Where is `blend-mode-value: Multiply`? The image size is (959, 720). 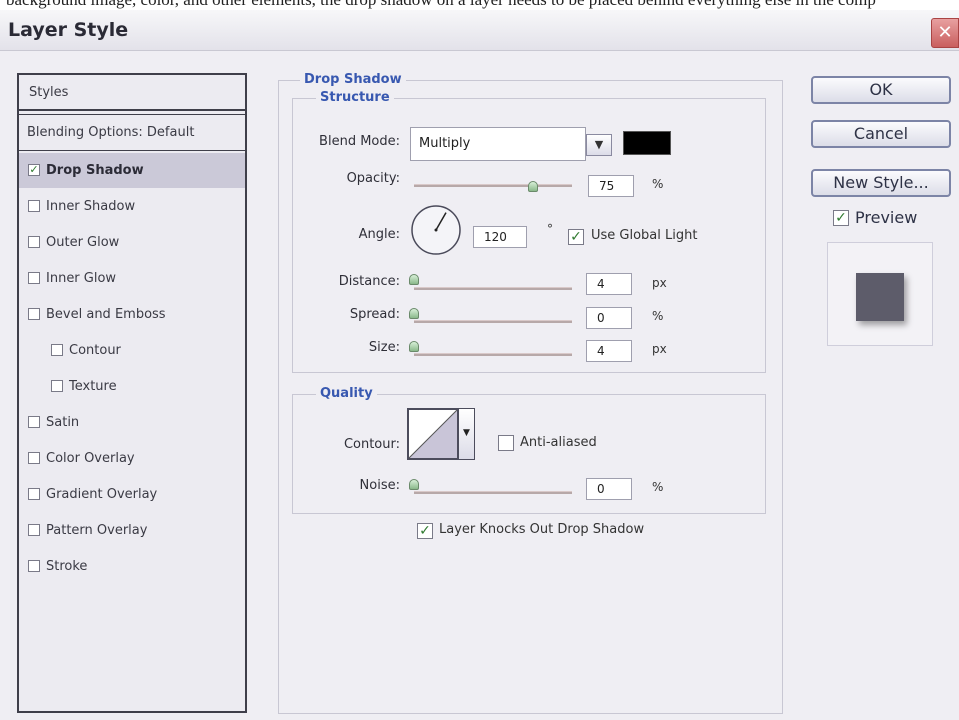 blend-mode-value: Multiply is located at coordinates (445, 143).